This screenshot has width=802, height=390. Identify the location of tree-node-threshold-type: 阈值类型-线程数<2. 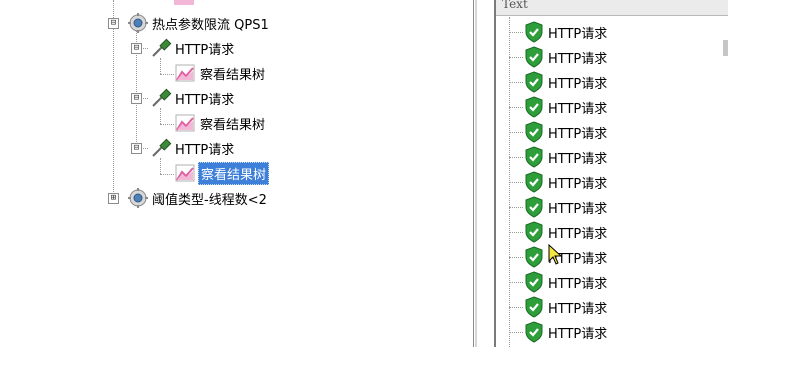
(197, 198).